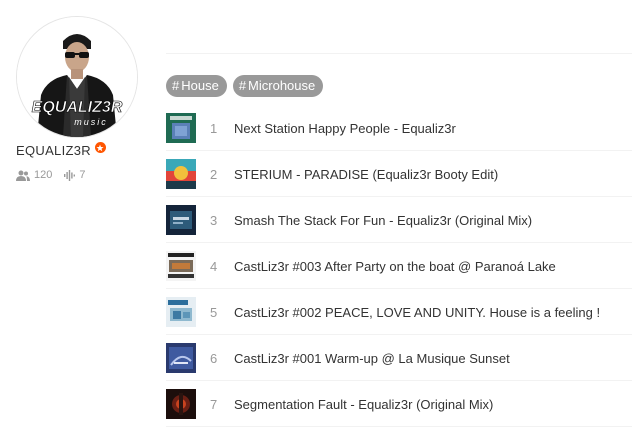 The image size is (632, 433). I want to click on waveform-icon, so click(70, 175).